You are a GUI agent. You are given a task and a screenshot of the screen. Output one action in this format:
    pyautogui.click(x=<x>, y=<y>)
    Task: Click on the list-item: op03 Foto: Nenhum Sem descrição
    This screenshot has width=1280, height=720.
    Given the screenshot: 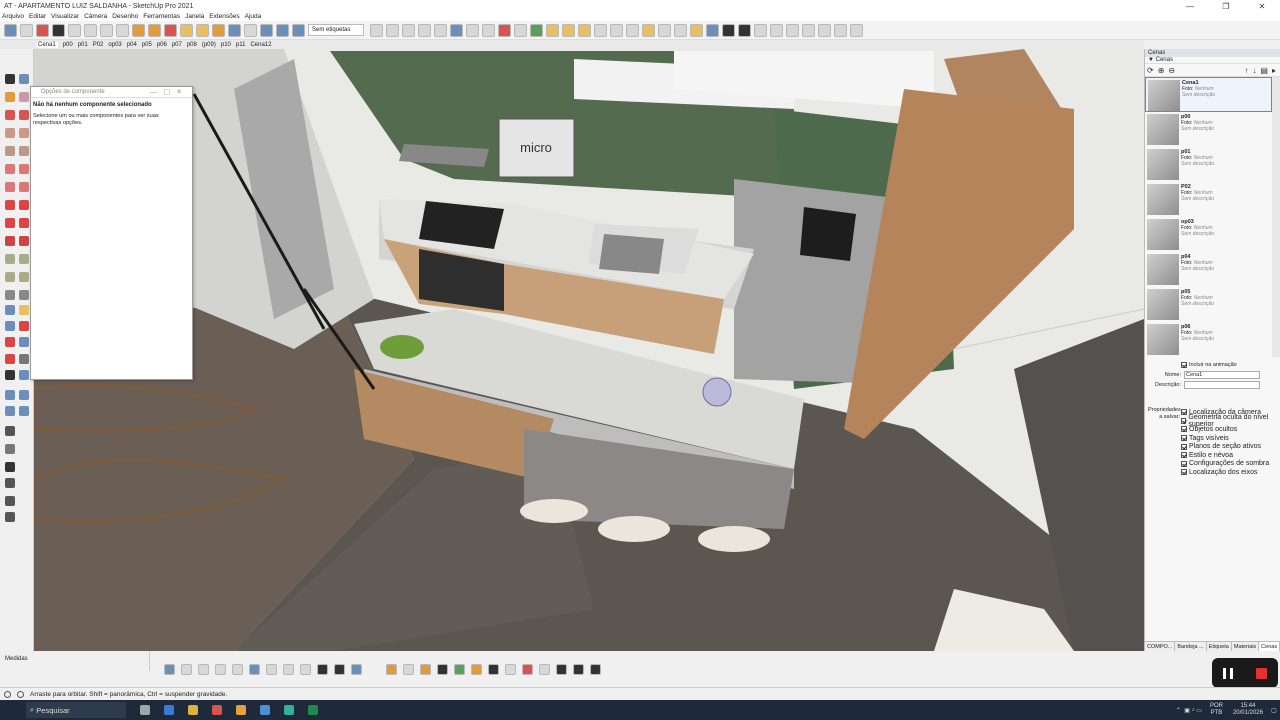 What is the action you would take?
    pyautogui.click(x=1208, y=234)
    